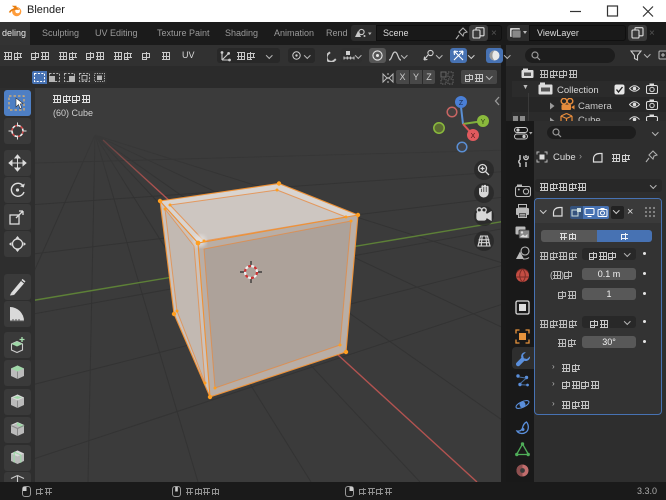 The height and width of the screenshot is (500, 666). What do you see at coordinates (473, 136) in the screenshot?
I see `svg-text: X` at bounding box center [473, 136].